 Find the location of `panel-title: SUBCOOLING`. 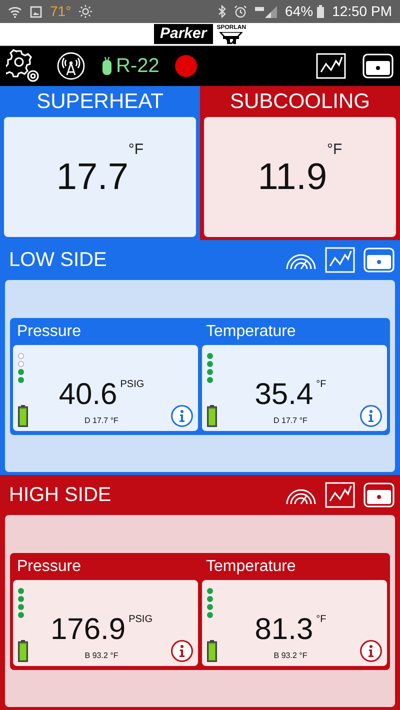

panel-title: SUBCOOLING is located at coordinates (300, 102).